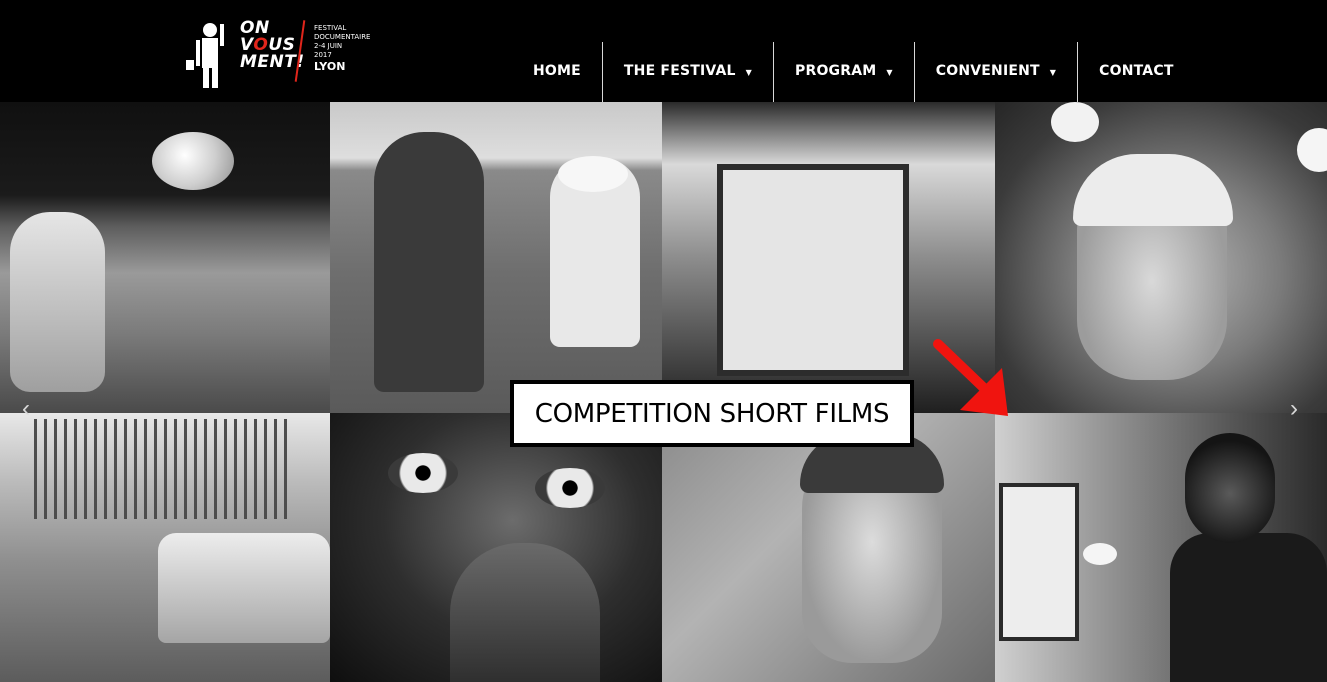 The image size is (1327, 682). Describe the element at coordinates (557, 72) in the screenshot. I see `nav-item-home: HOME` at that location.